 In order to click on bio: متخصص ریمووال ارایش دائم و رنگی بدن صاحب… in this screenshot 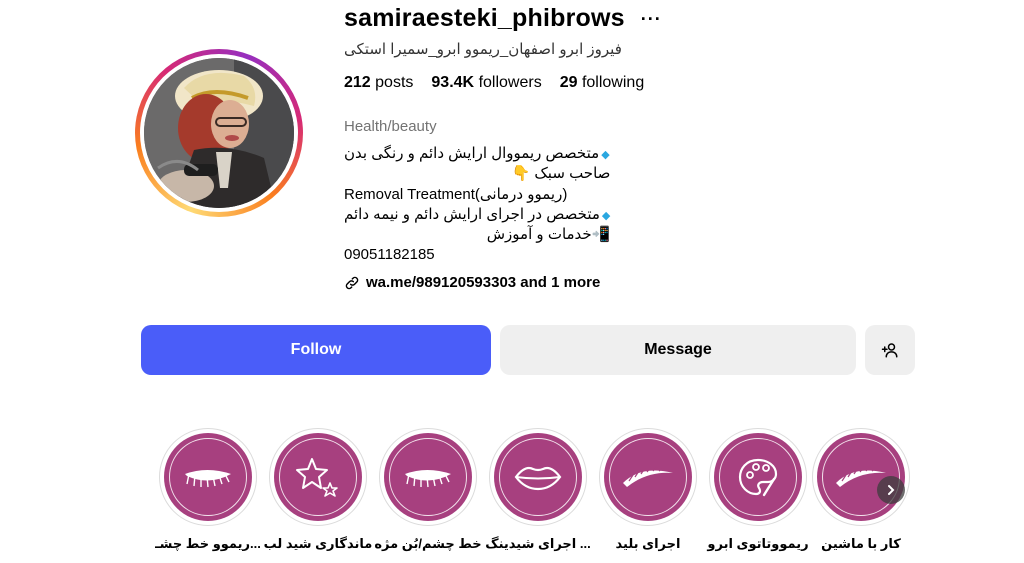, I will do `click(477, 205)`.